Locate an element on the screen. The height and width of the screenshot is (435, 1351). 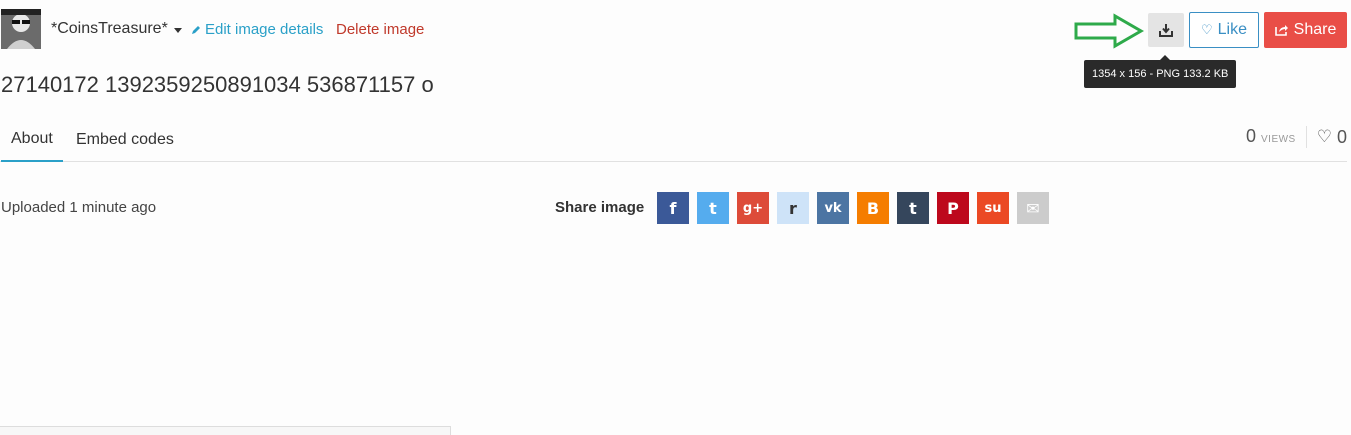
reddit-icon: r is located at coordinates (793, 208).